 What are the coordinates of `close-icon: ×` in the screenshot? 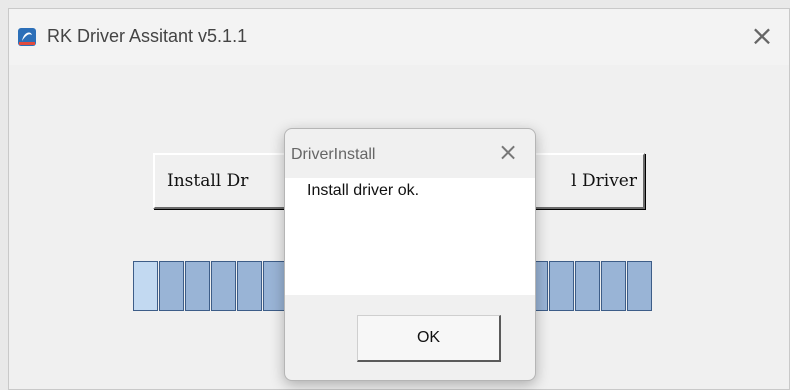 It's located at (762, 36).